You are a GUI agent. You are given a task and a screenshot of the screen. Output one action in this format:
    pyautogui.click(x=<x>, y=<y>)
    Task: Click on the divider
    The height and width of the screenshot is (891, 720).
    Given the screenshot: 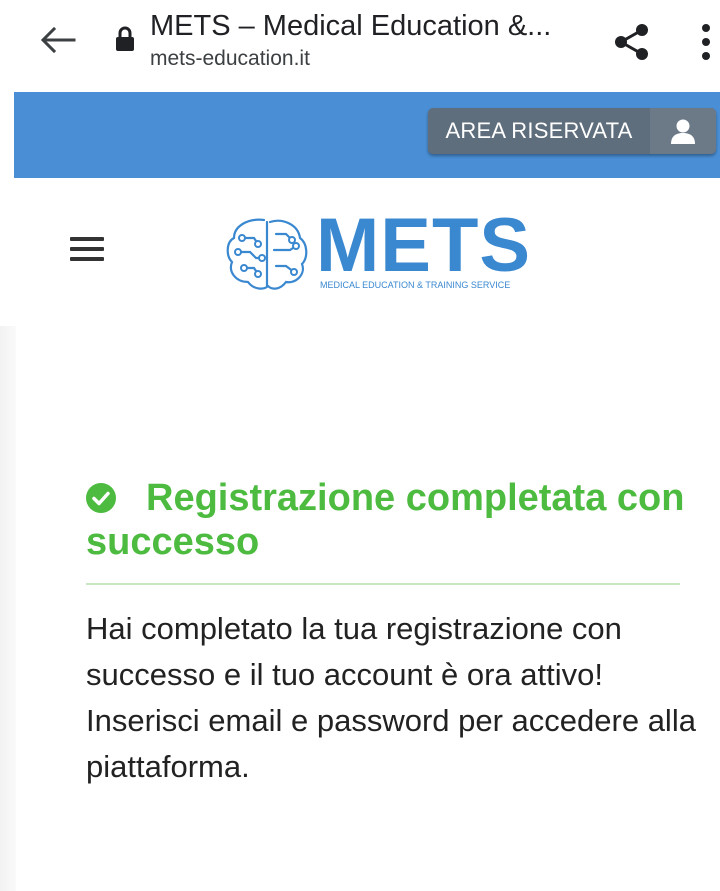 What is the action you would take?
    pyautogui.click(x=383, y=584)
    